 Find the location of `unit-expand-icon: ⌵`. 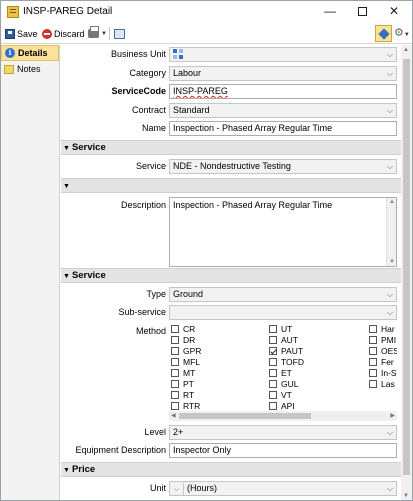

unit-expand-icon: ⌵ is located at coordinates (177, 489).